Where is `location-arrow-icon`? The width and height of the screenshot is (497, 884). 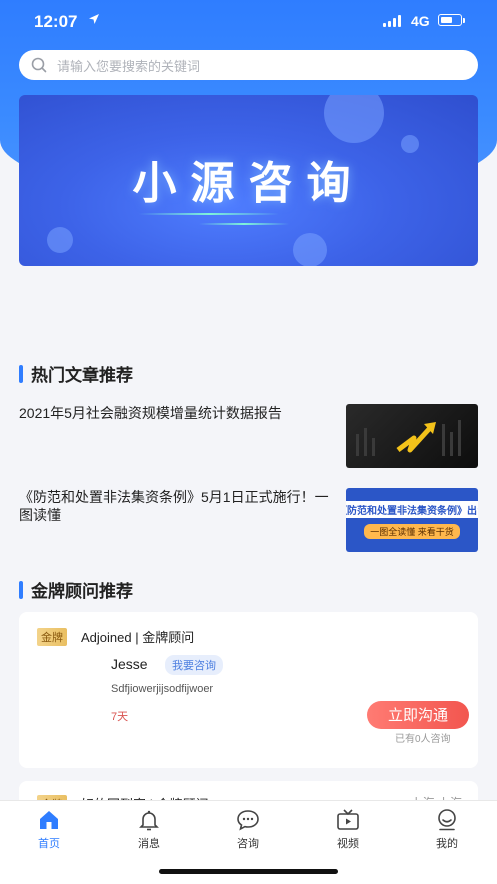
location-arrow-icon is located at coordinates (94, 19).